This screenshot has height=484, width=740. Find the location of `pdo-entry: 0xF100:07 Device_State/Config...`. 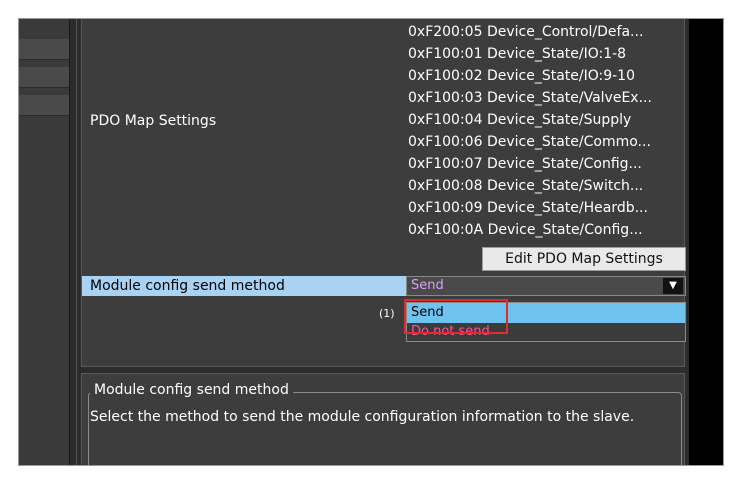

pdo-entry: 0xF100:07 Device_State/Config... is located at coordinates (525, 164).